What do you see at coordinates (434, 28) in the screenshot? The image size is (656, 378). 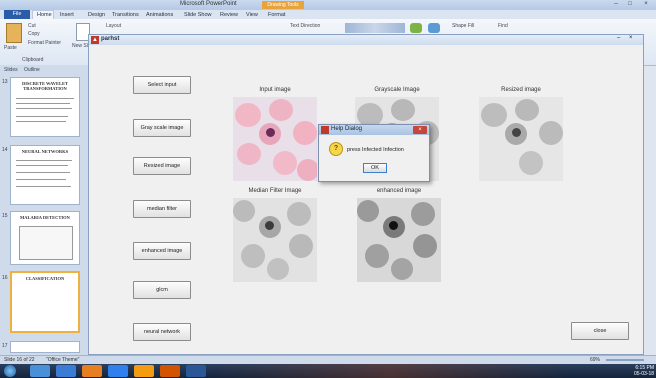 I see `arrange-icon` at bounding box center [434, 28].